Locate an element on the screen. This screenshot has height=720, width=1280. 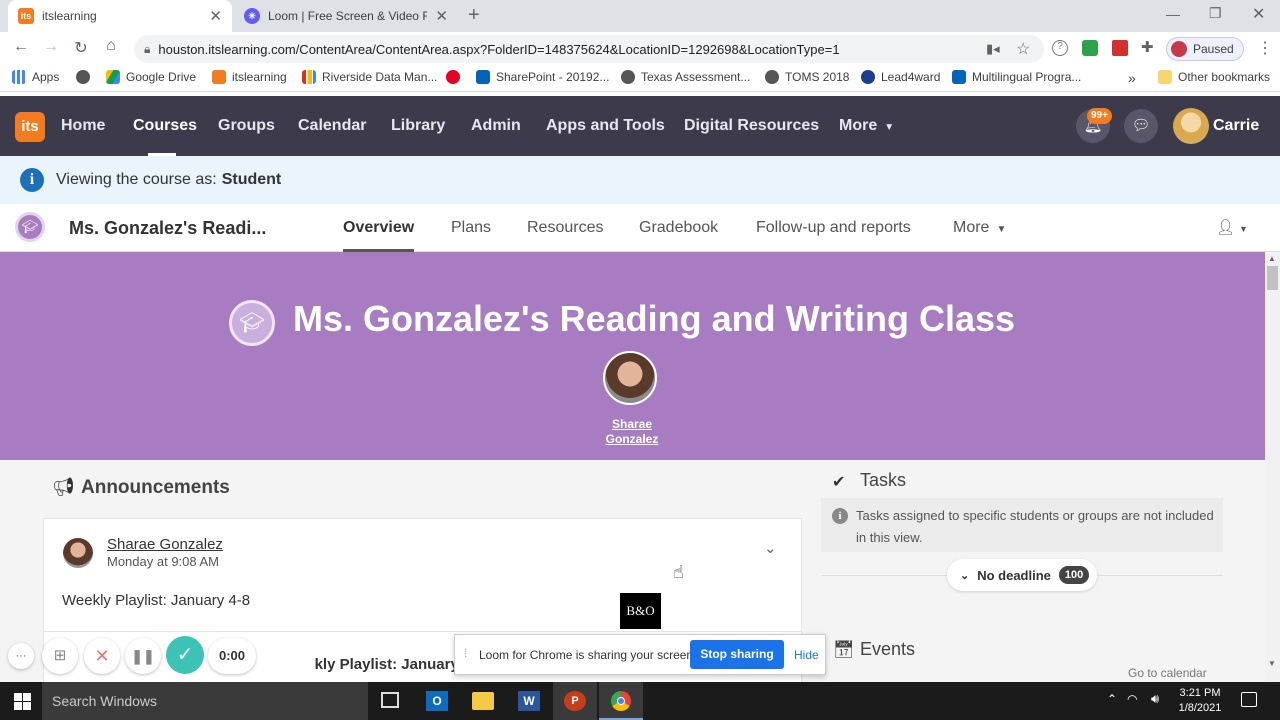
info-icon: i is located at coordinates (840, 516).